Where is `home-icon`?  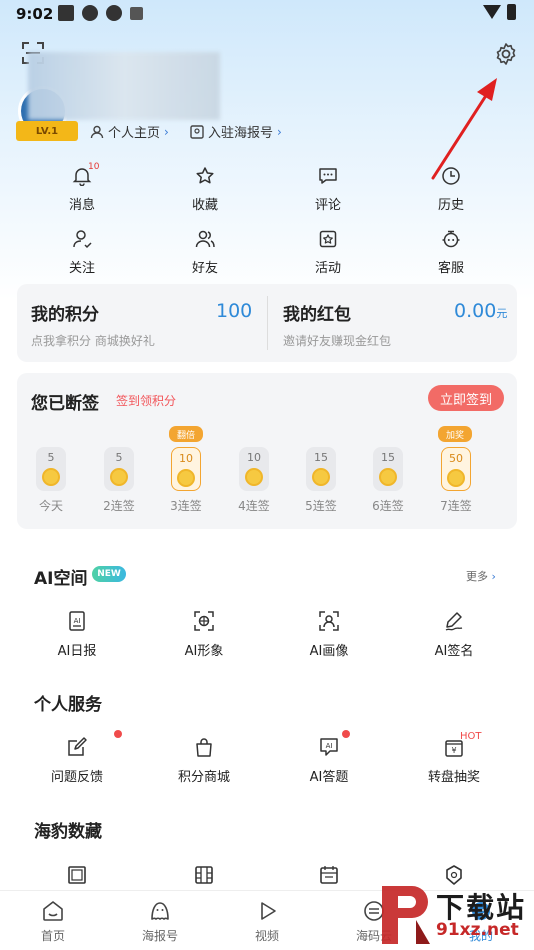
home-icon is located at coordinates (53, 911).